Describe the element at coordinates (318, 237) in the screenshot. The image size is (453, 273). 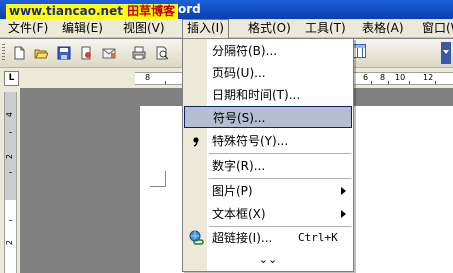
I see `menu-item-shortcut: Ctrl+K` at that location.